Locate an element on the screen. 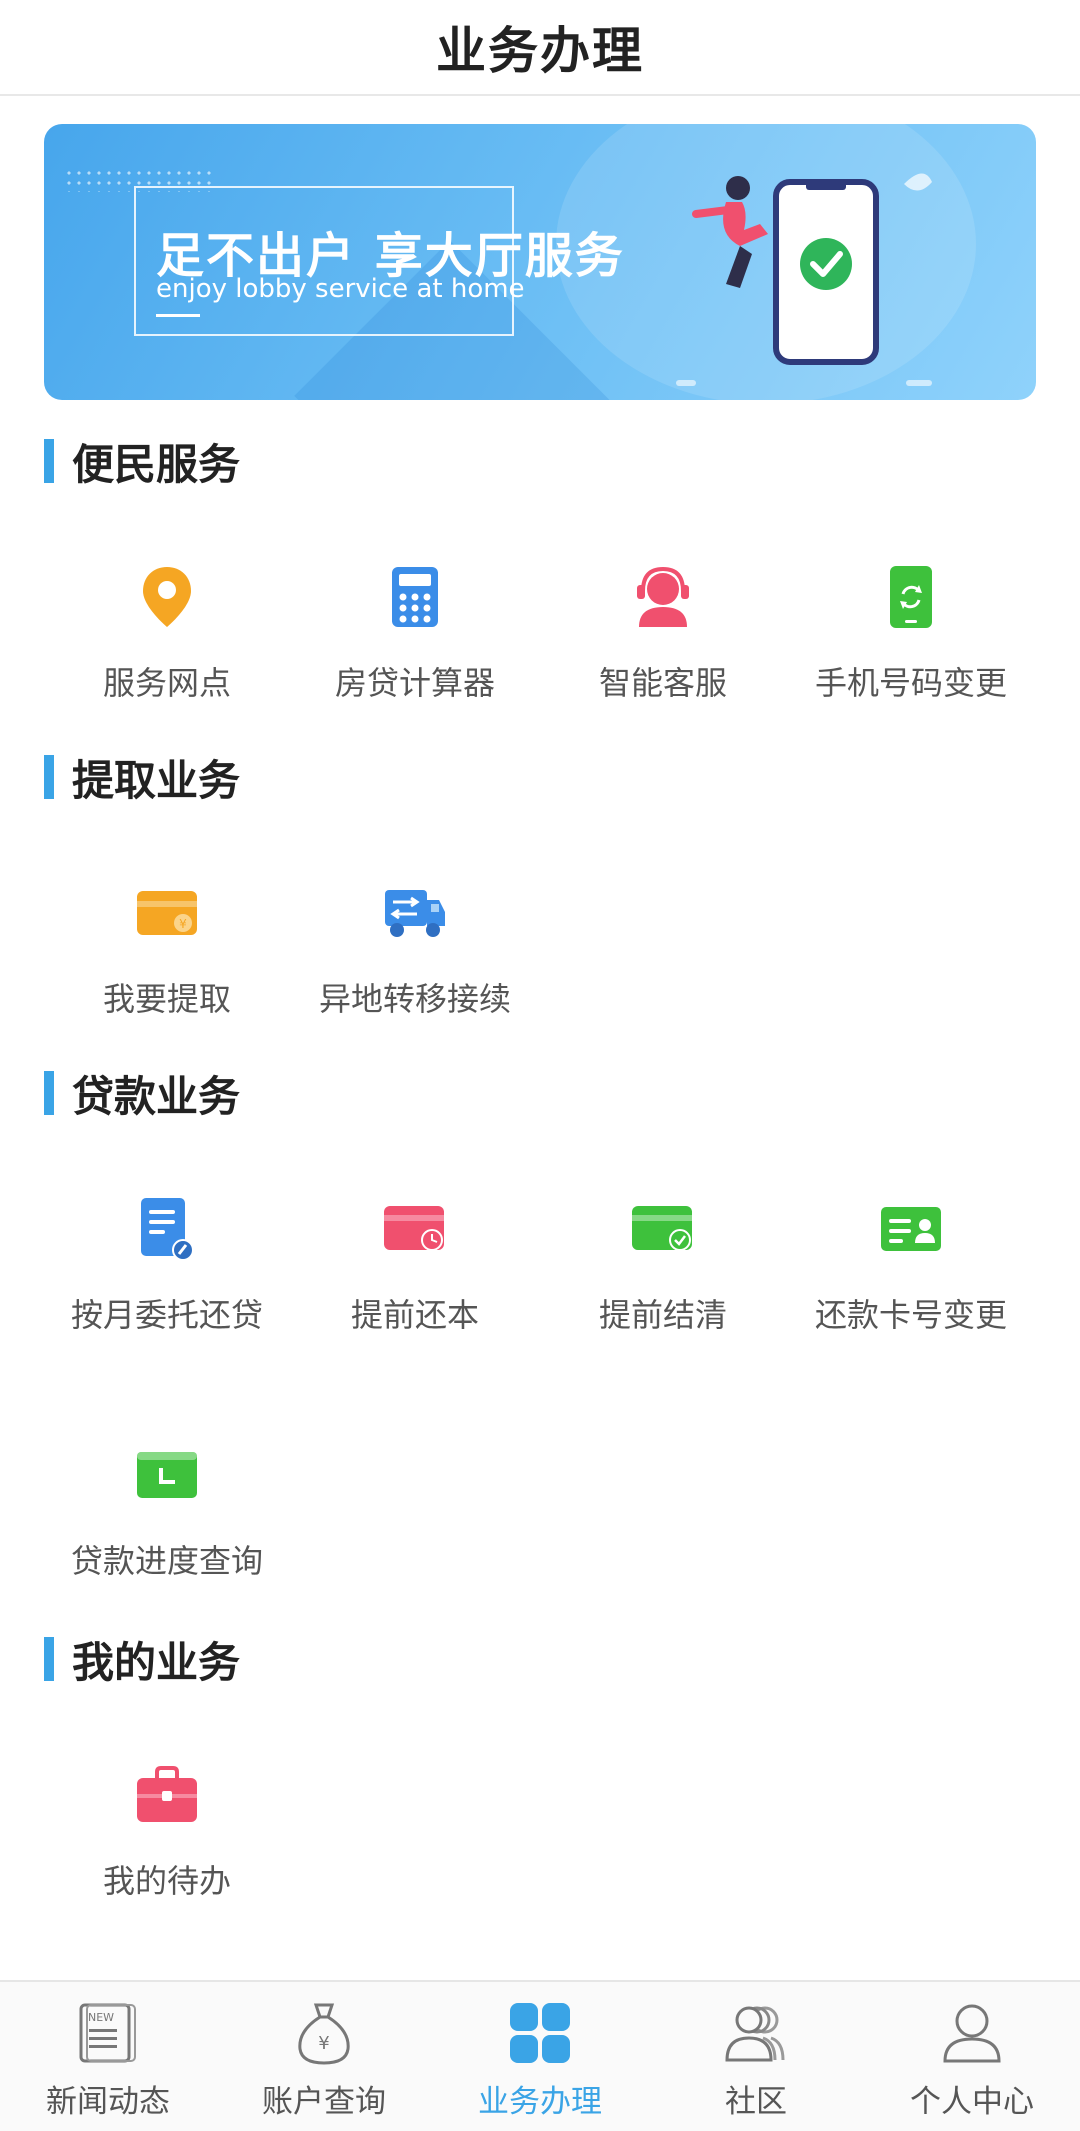  item-label: 我的待办 is located at coordinates (166, 1881).